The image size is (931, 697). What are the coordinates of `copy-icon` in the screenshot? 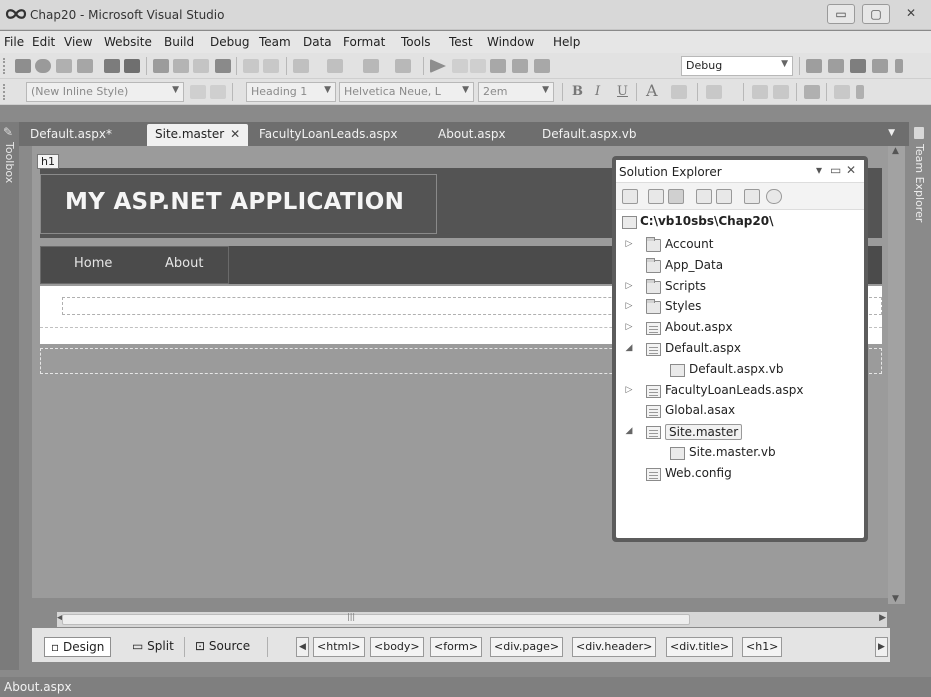 It's located at (181, 66).